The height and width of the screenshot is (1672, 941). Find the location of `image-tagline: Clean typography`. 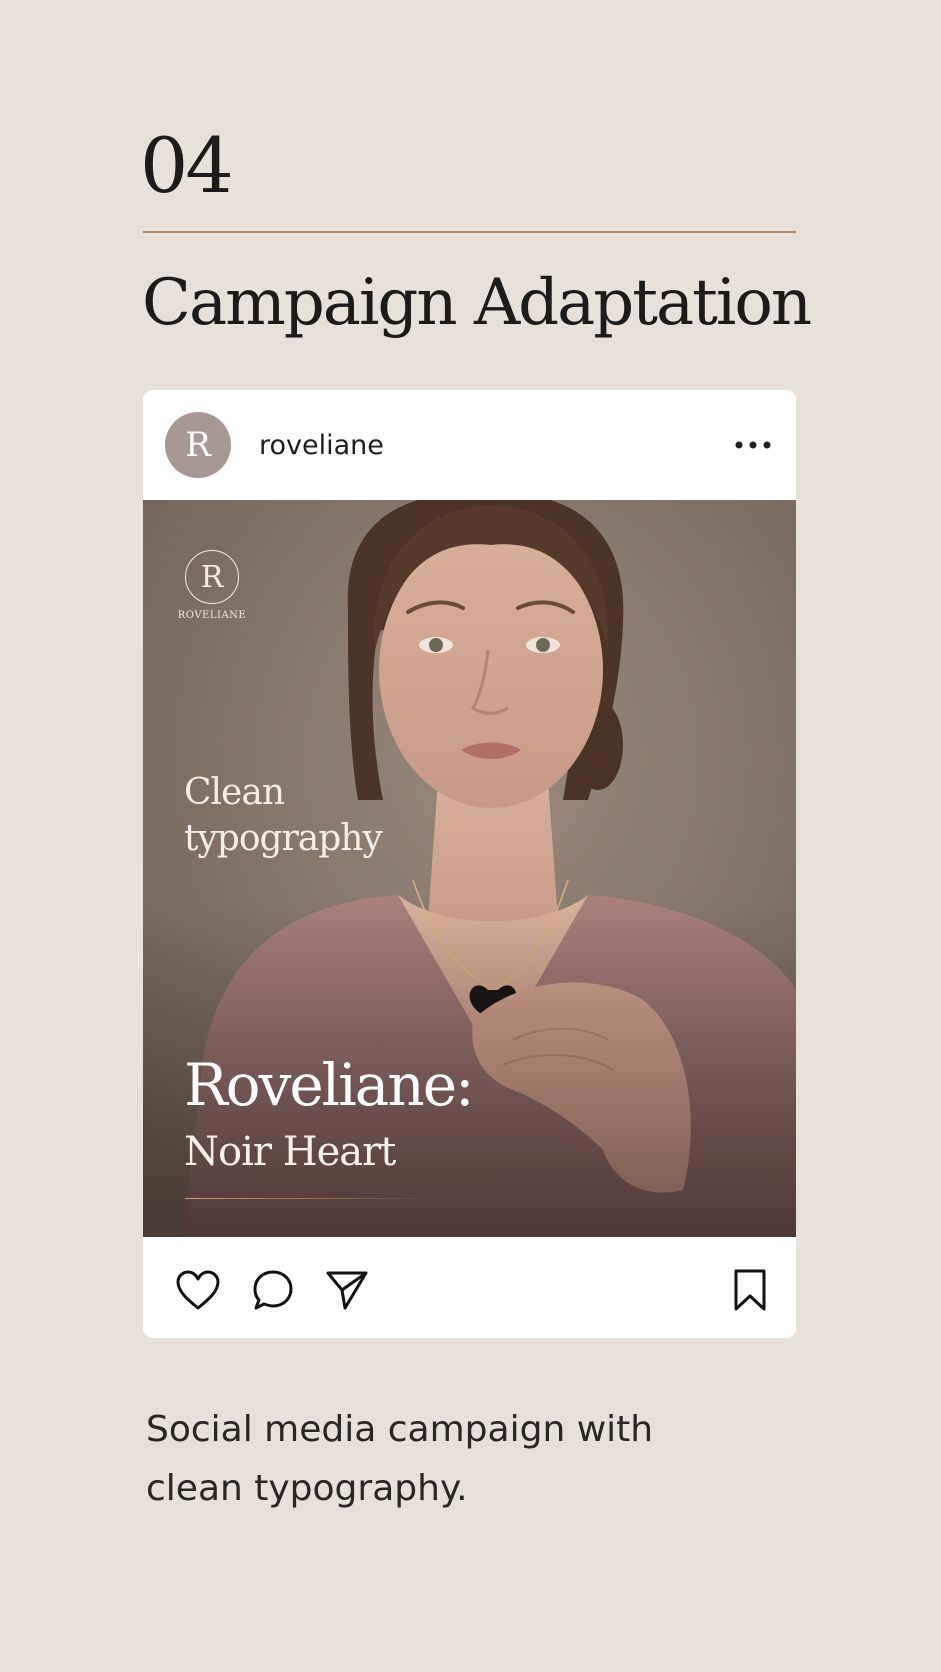

image-tagline: Clean typography is located at coordinates (283, 815).